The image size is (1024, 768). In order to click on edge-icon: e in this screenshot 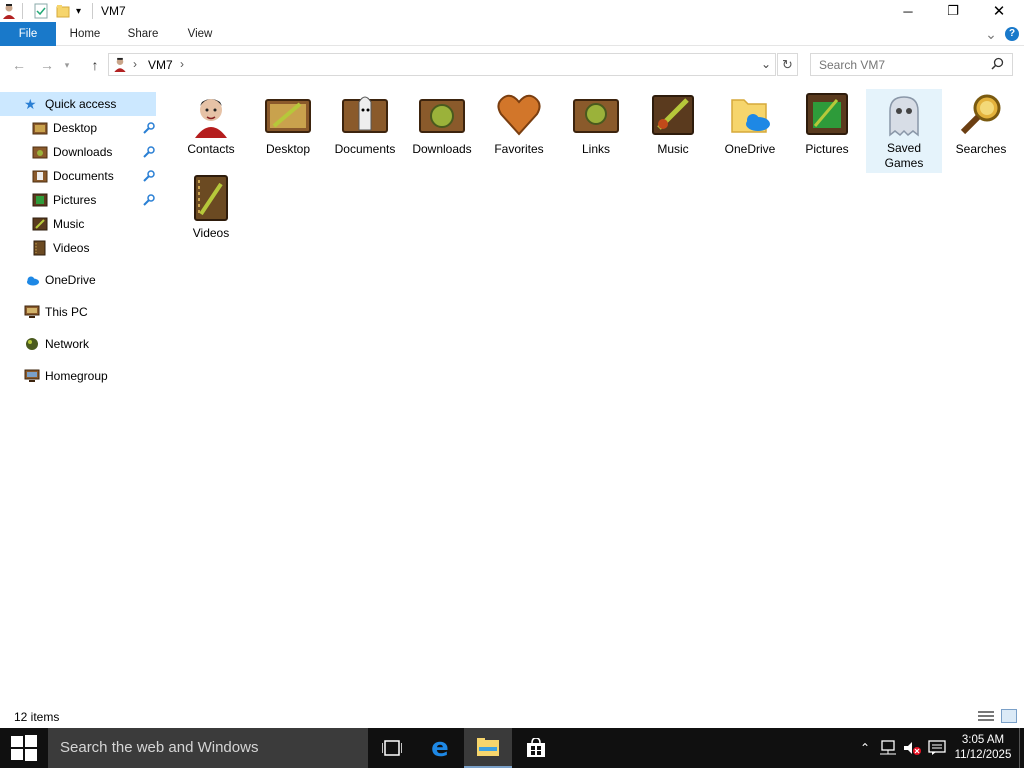, I will do `click(440, 748)`.